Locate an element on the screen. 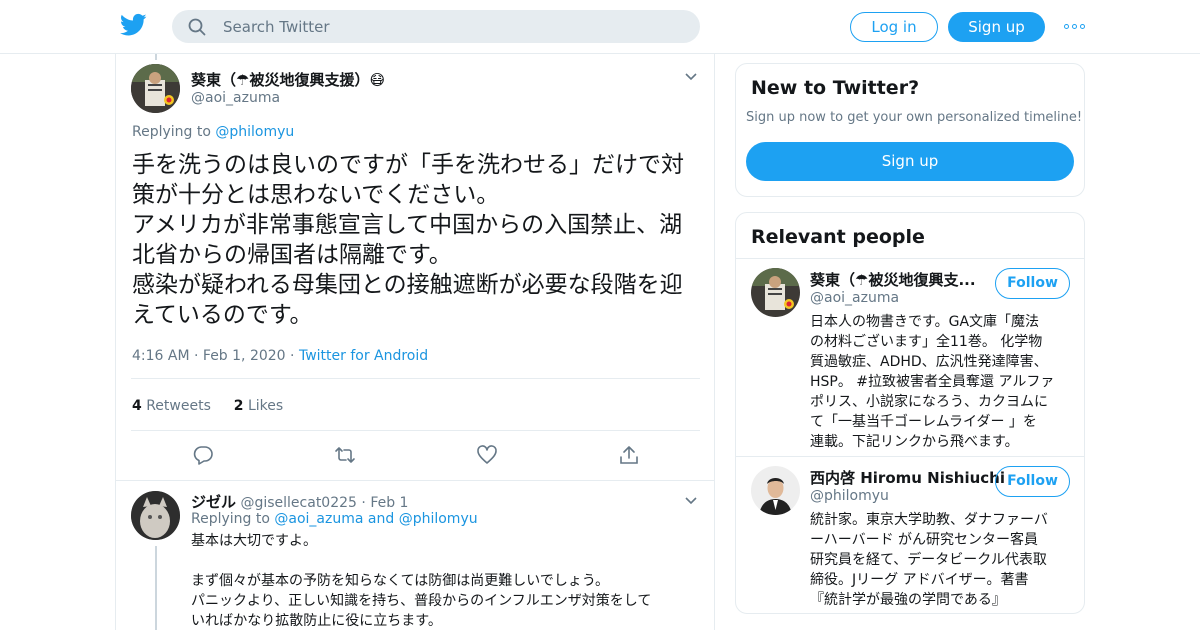  login-button: Log in is located at coordinates (894, 27).